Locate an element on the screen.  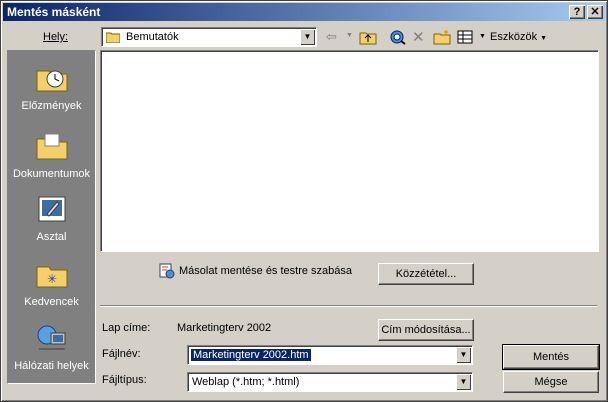
documents-folder-icon is located at coordinates (51, 146).